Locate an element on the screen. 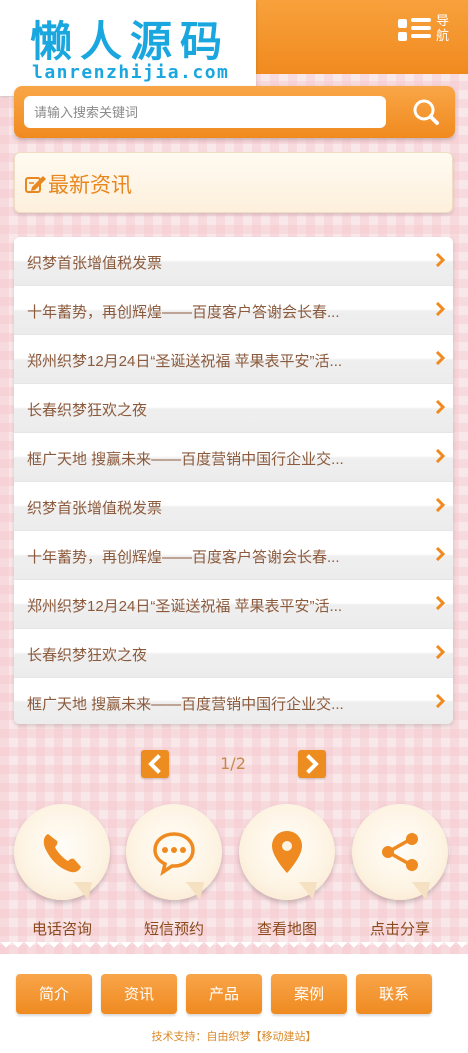 The height and width of the screenshot is (1053, 468). search-icon is located at coordinates (426, 112).